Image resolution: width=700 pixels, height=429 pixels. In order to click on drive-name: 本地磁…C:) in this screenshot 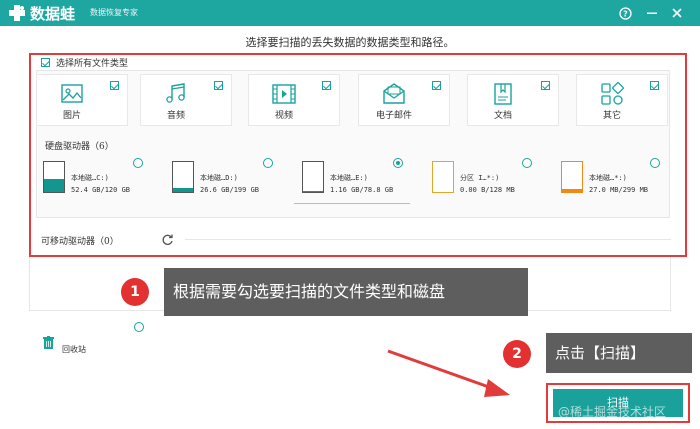, I will do `click(90, 178)`.